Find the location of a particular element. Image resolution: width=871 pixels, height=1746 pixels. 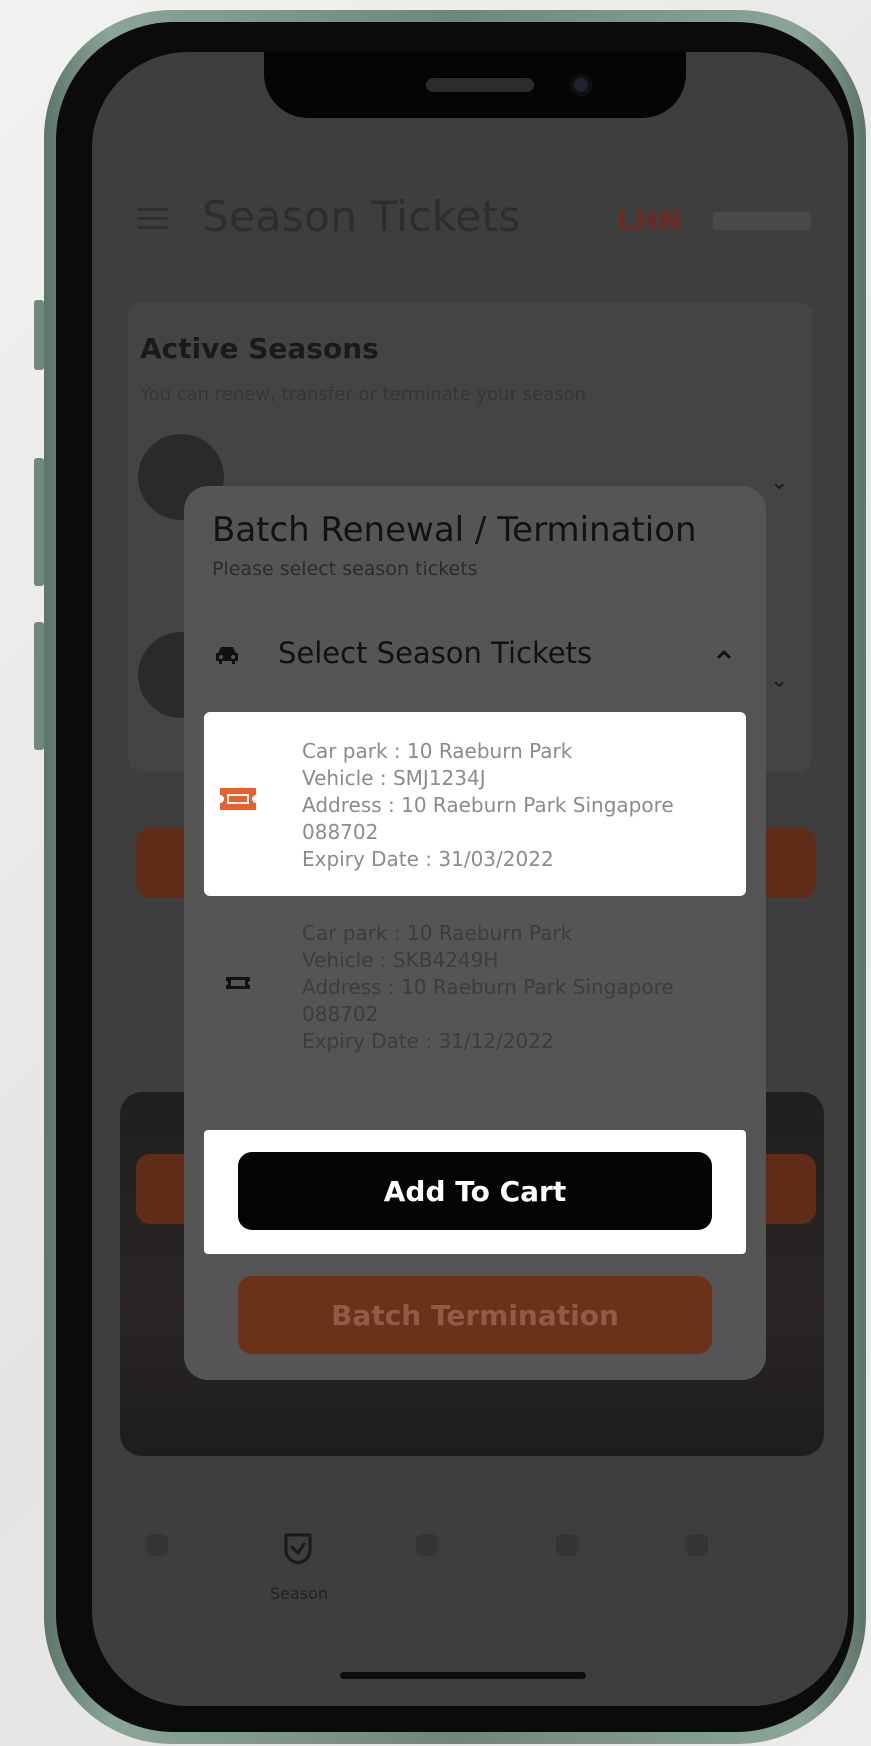

select-season-tickets-header: Select Season Tickets is located at coordinates (475, 656).